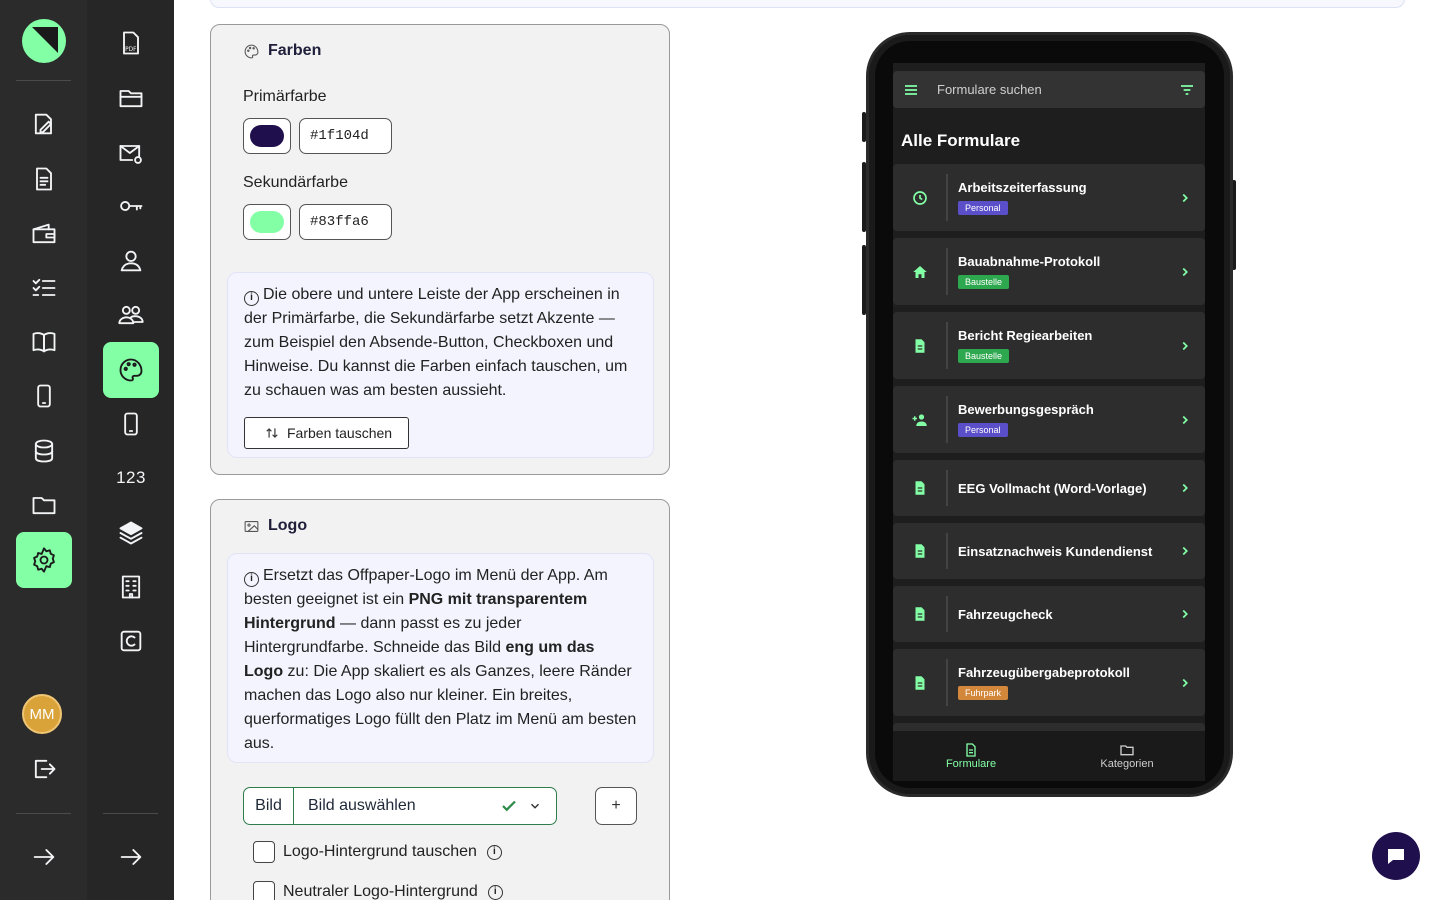 This screenshot has height=900, width=1440. Describe the element at coordinates (44, 342) in the screenshot. I see `book-icon` at that location.